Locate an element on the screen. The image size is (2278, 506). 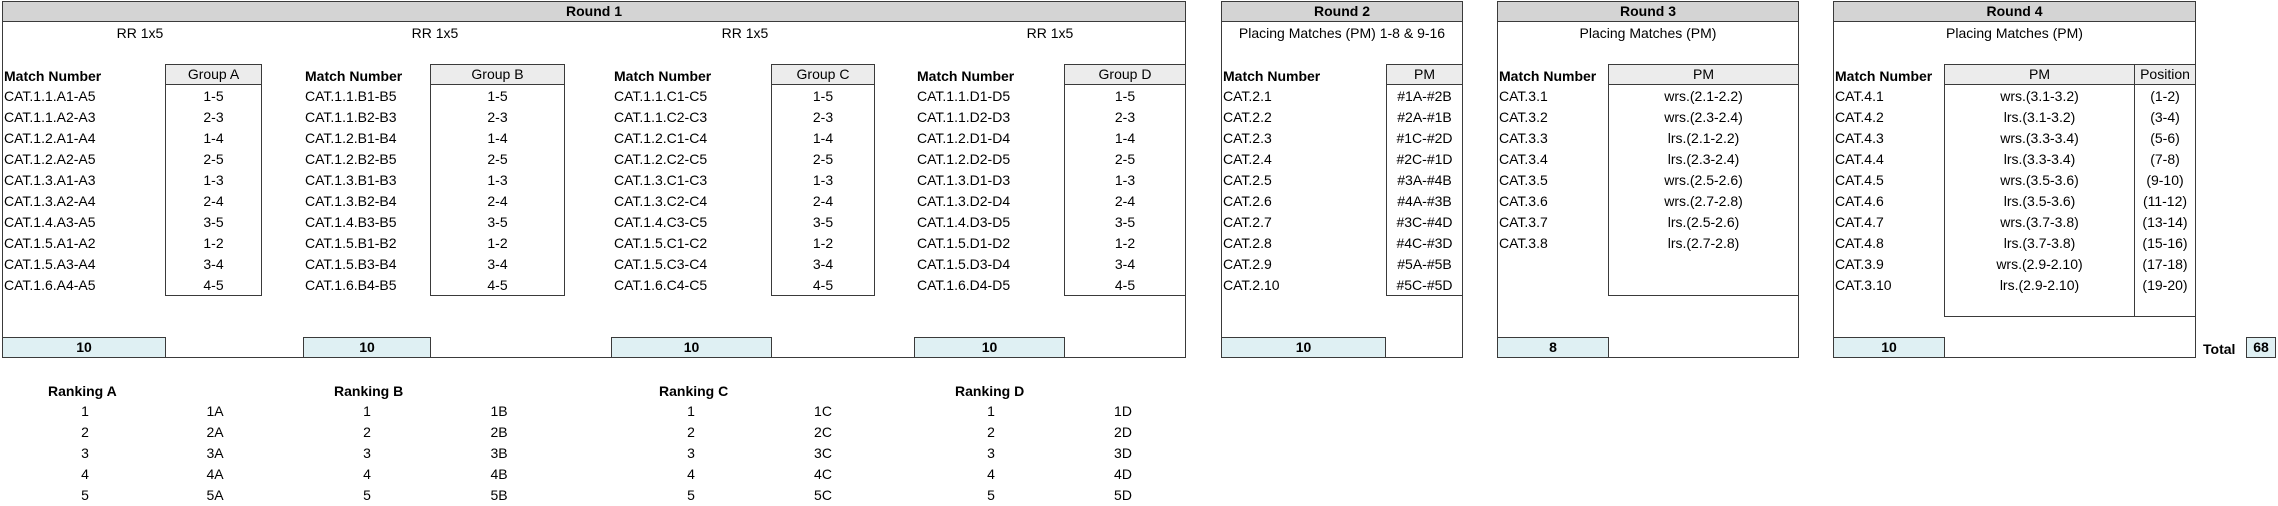
pm-cell: wrs.(3.7-3.8) is located at coordinates (2039, 222).